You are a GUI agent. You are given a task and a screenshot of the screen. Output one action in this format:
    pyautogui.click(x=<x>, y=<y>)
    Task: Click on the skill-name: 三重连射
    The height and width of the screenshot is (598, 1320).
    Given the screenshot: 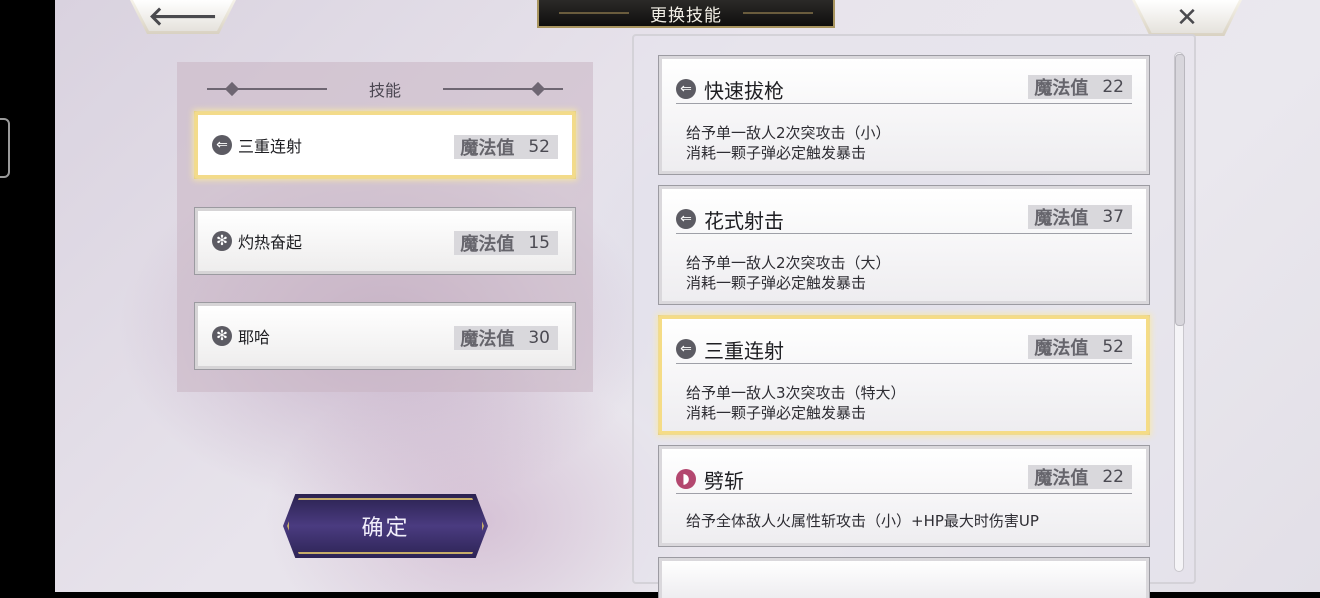 What is the action you would take?
    pyautogui.click(x=744, y=350)
    